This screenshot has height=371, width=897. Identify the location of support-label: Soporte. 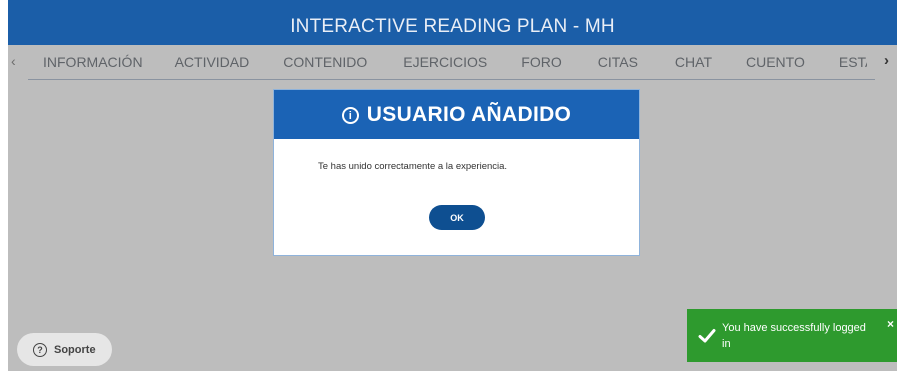
(75, 349).